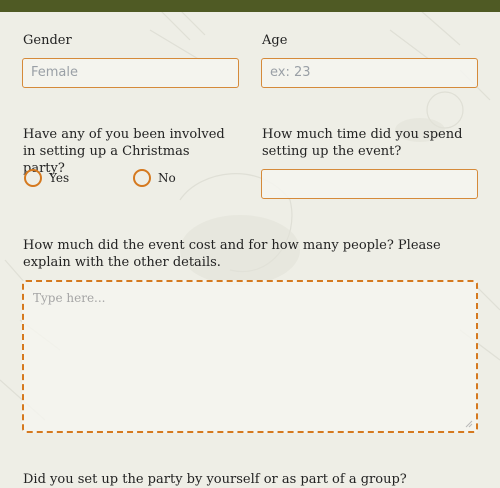 The width and height of the screenshot is (500, 488). What do you see at coordinates (33, 178) in the screenshot?
I see `radio-yes-circle` at bounding box center [33, 178].